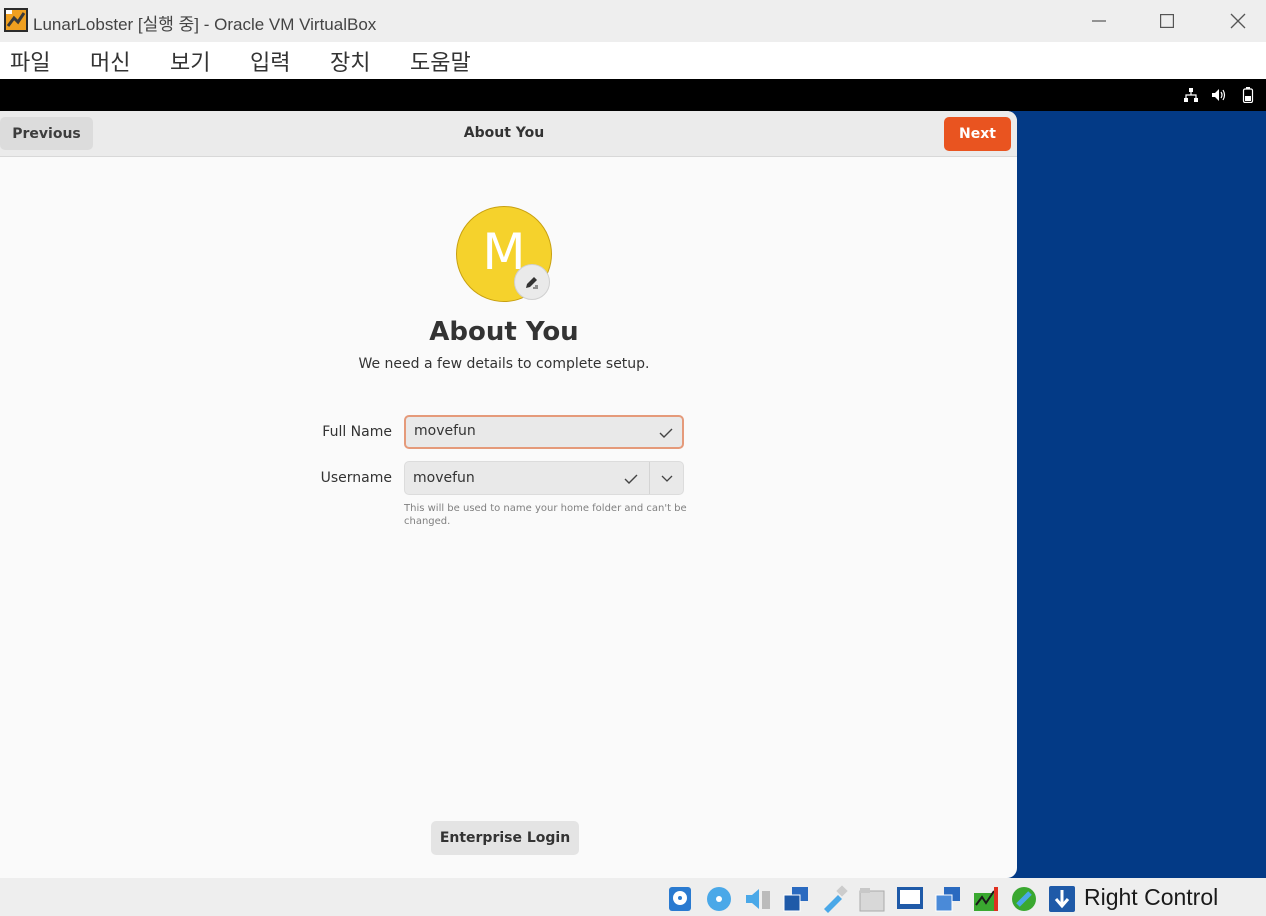 This screenshot has width=1266, height=916. I want to click on pencil-icon, so click(532, 283).